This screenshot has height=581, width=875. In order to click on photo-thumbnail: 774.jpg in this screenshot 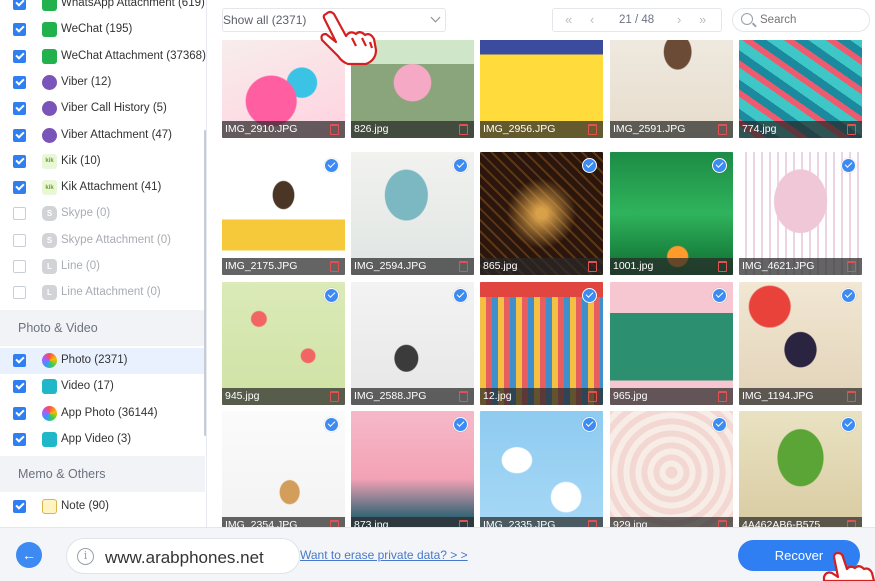, I will do `click(800, 89)`.